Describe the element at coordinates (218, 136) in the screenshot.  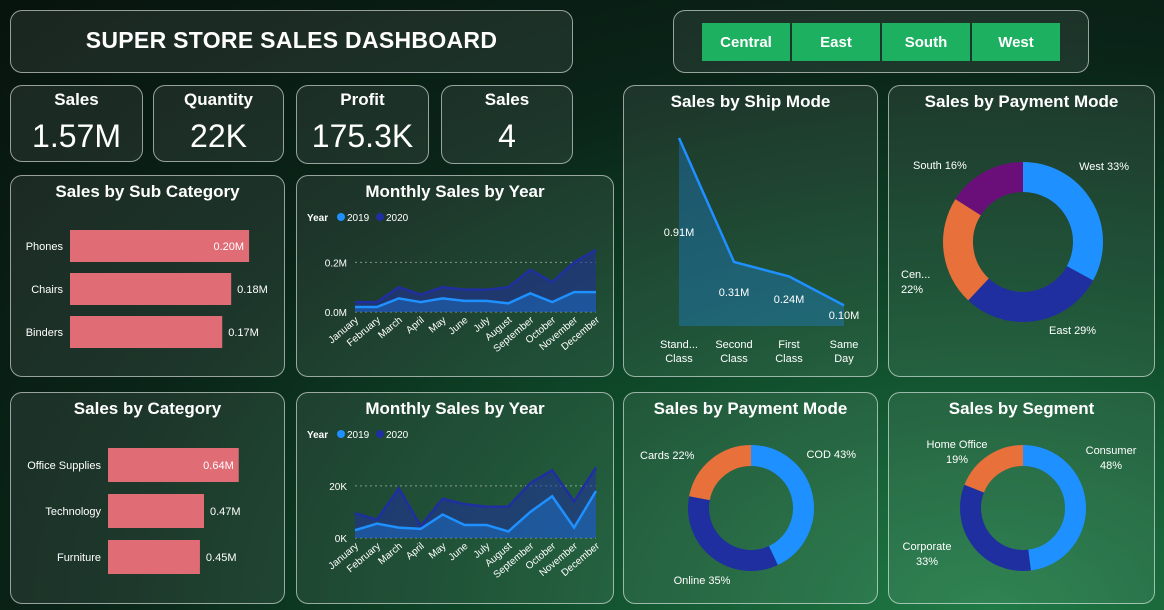
I see `kpi-value: 22K` at that location.